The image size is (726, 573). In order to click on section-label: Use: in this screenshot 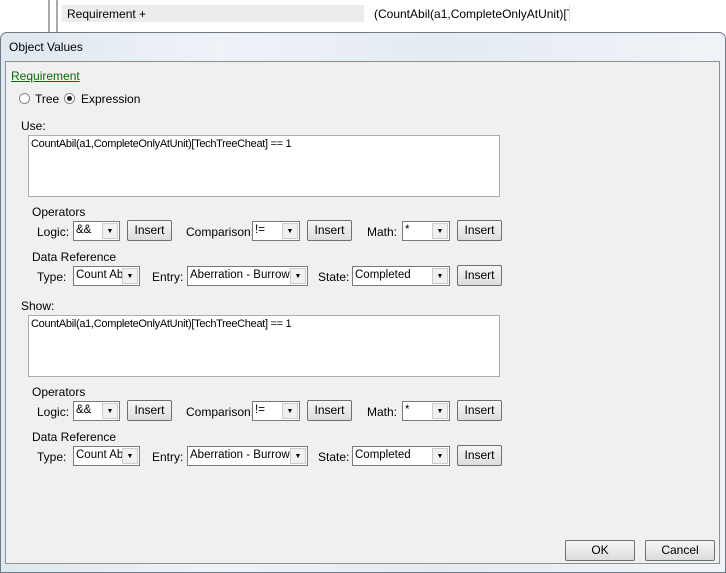, I will do `click(33, 126)`.